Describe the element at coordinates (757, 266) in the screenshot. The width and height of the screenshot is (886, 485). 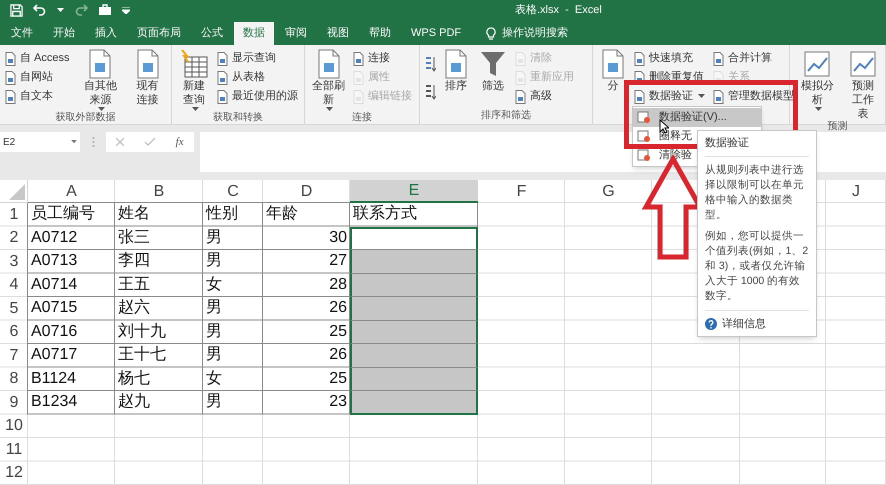
I see `tooltip-text: 例如，您可以提供一个值列表(例如，1、2 和 3)，或者仅允许输入大于 1000 的有效数字。` at that location.